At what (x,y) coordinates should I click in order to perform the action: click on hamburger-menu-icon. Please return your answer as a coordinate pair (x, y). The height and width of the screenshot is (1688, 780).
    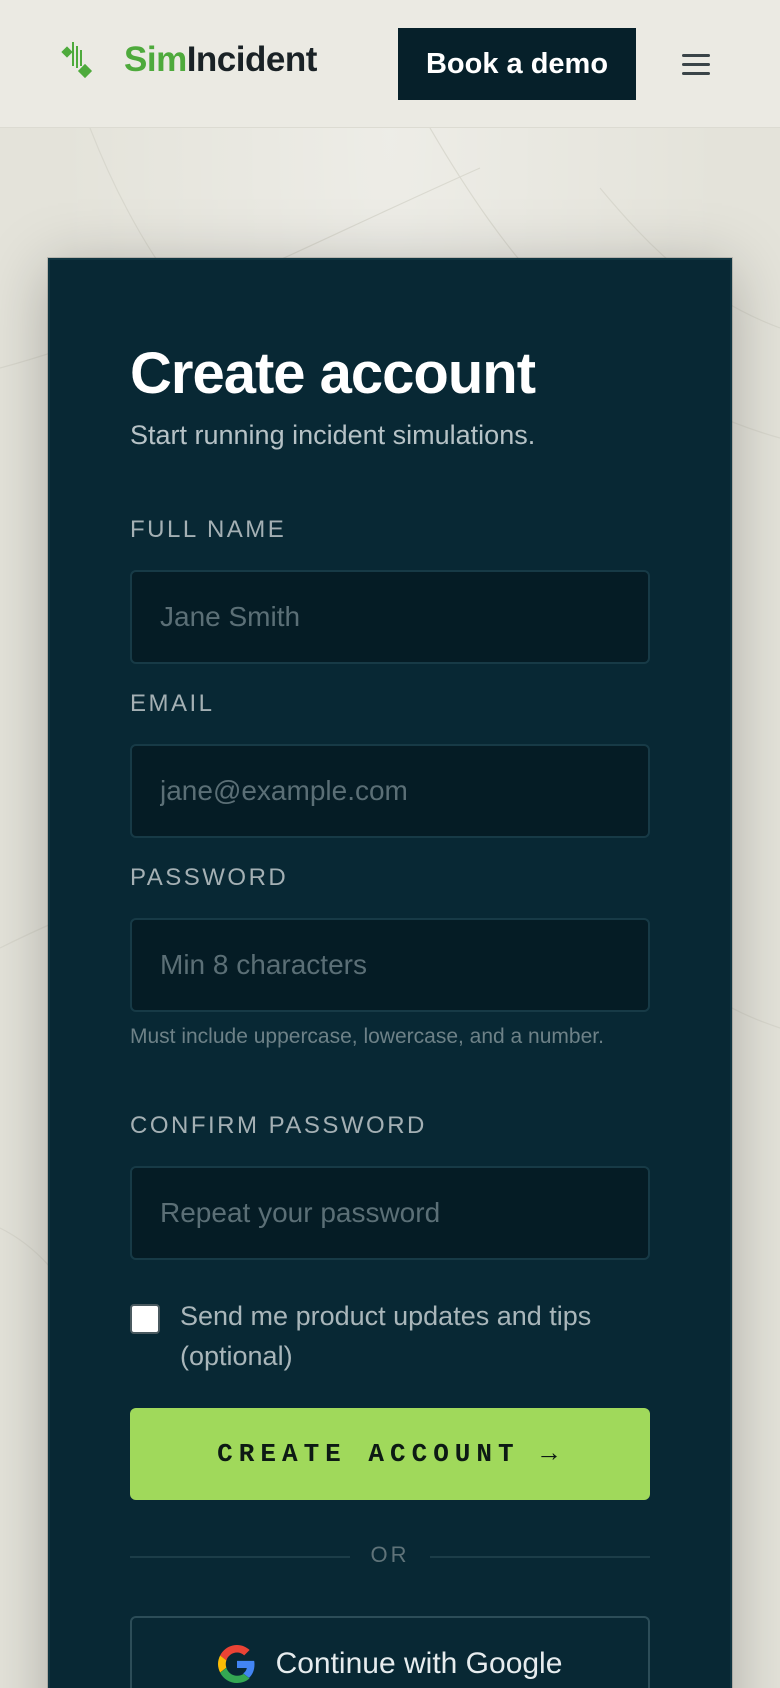
    Looking at the image, I should click on (696, 64).